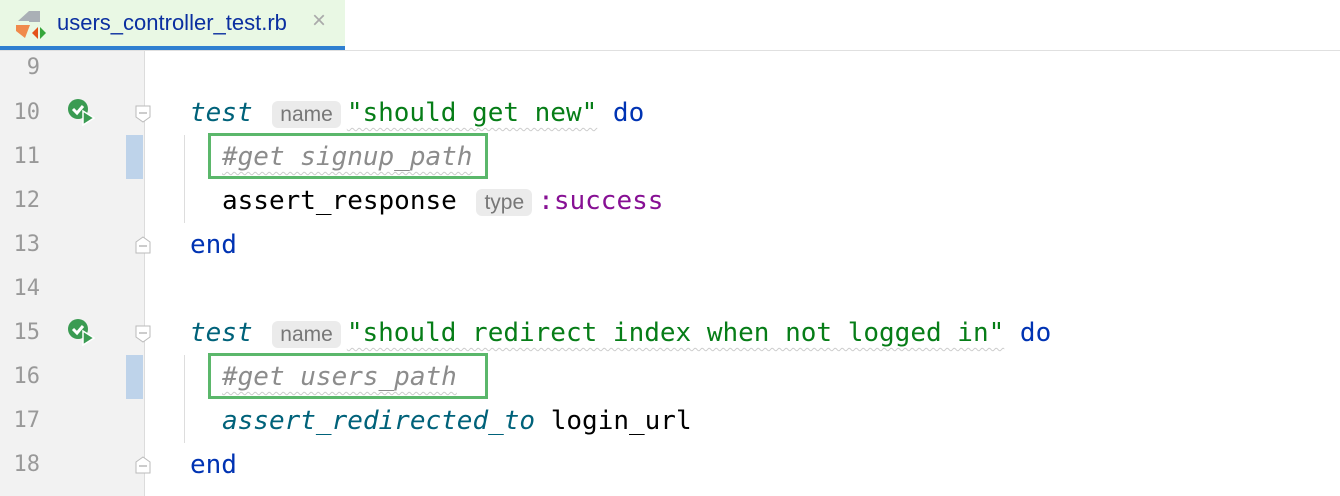  I want to click on code-line-14: 14, so click(670, 289).